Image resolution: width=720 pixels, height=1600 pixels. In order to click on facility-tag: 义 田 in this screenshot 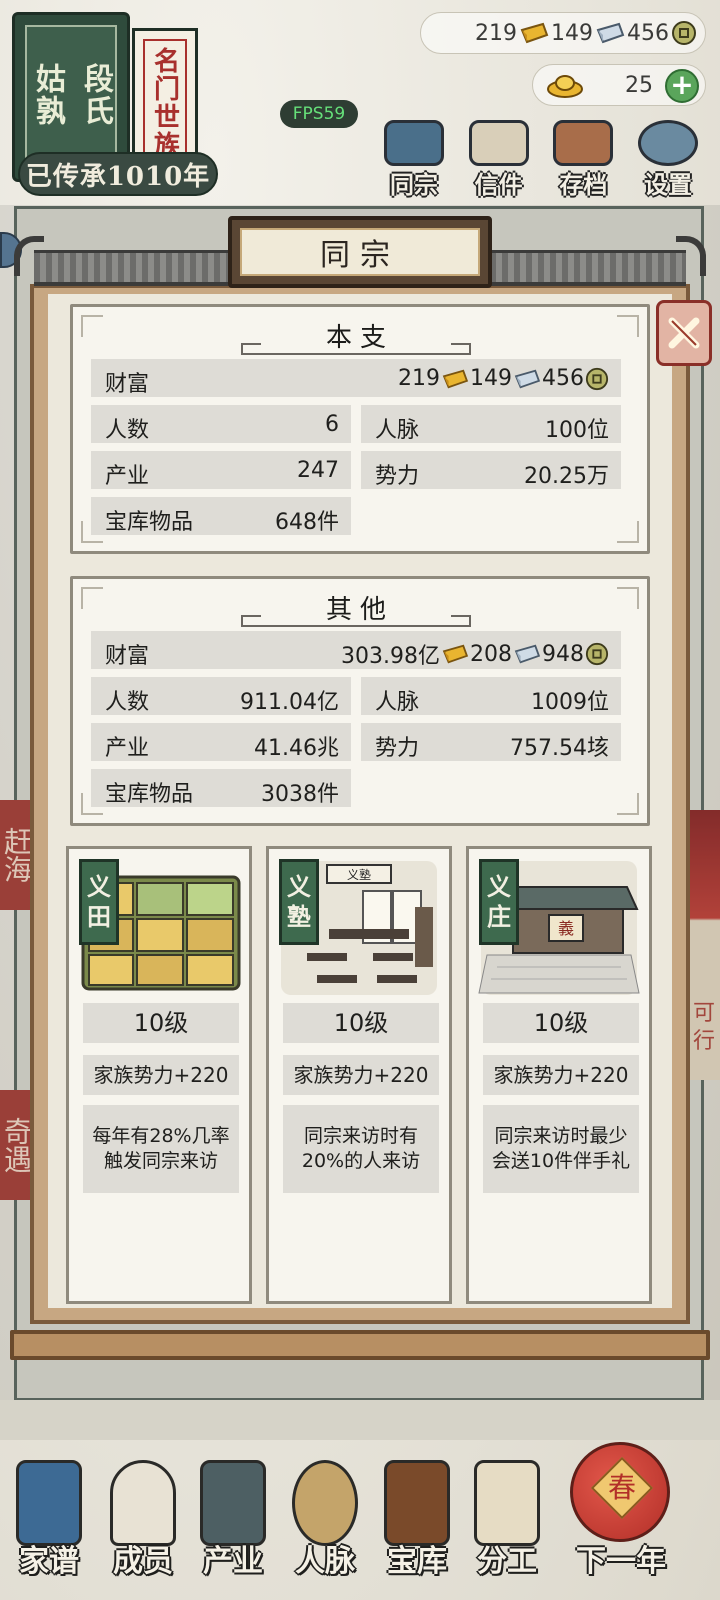, I will do `click(99, 902)`.